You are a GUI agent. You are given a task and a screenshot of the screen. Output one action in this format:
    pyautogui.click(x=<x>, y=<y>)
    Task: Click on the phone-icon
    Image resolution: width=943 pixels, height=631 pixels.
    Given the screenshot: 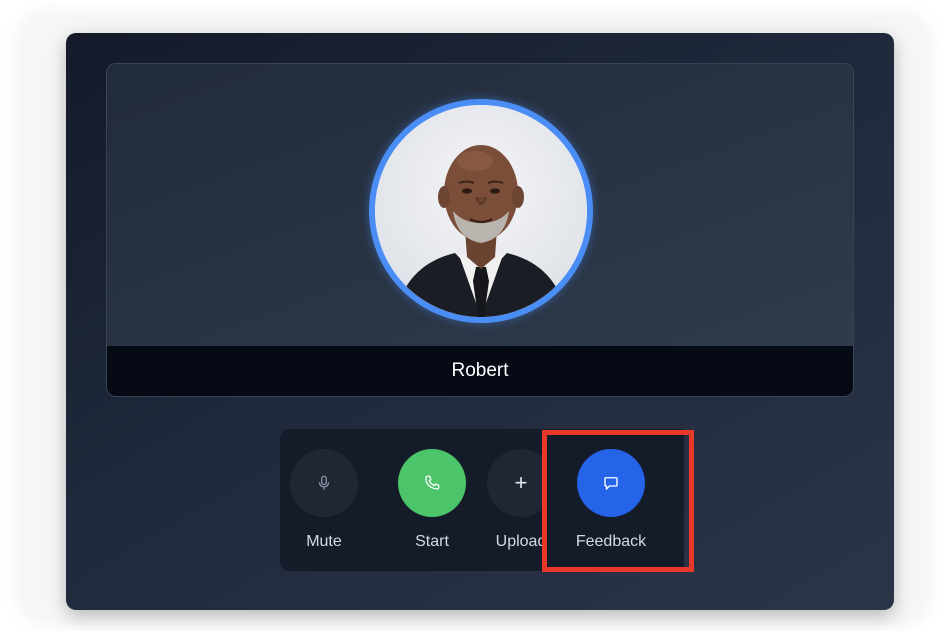 What is the action you would take?
    pyautogui.click(x=432, y=482)
    